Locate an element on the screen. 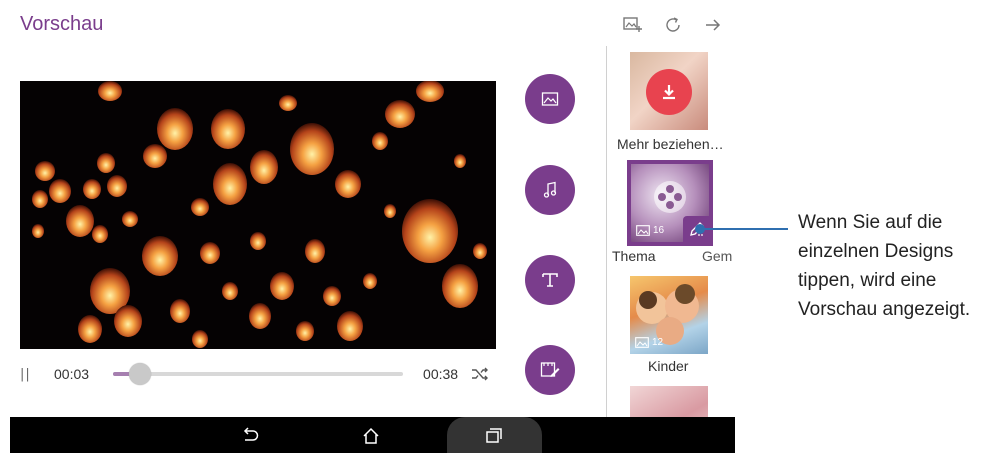  kids-label: Kinder is located at coordinates (668, 366).